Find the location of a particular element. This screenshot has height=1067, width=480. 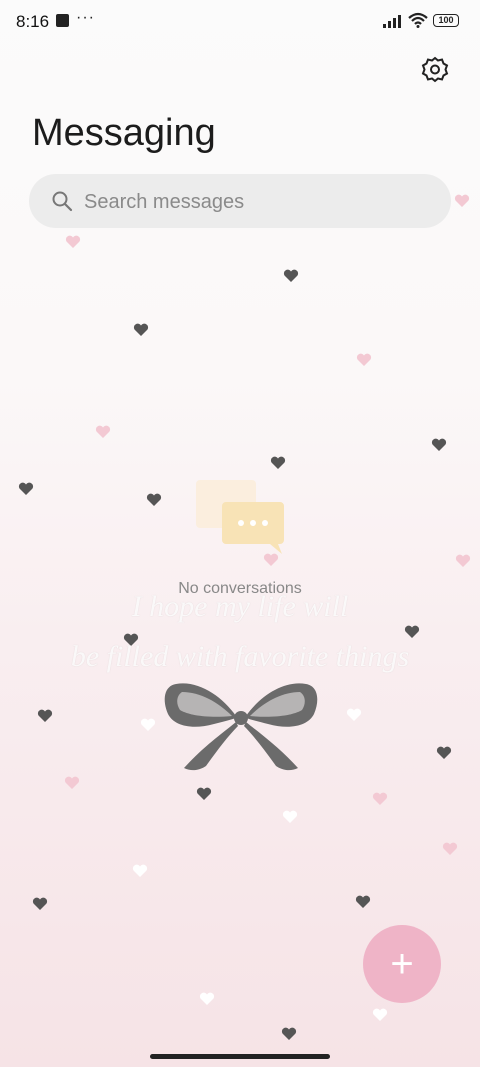

page-title: Messaging is located at coordinates (124, 133).